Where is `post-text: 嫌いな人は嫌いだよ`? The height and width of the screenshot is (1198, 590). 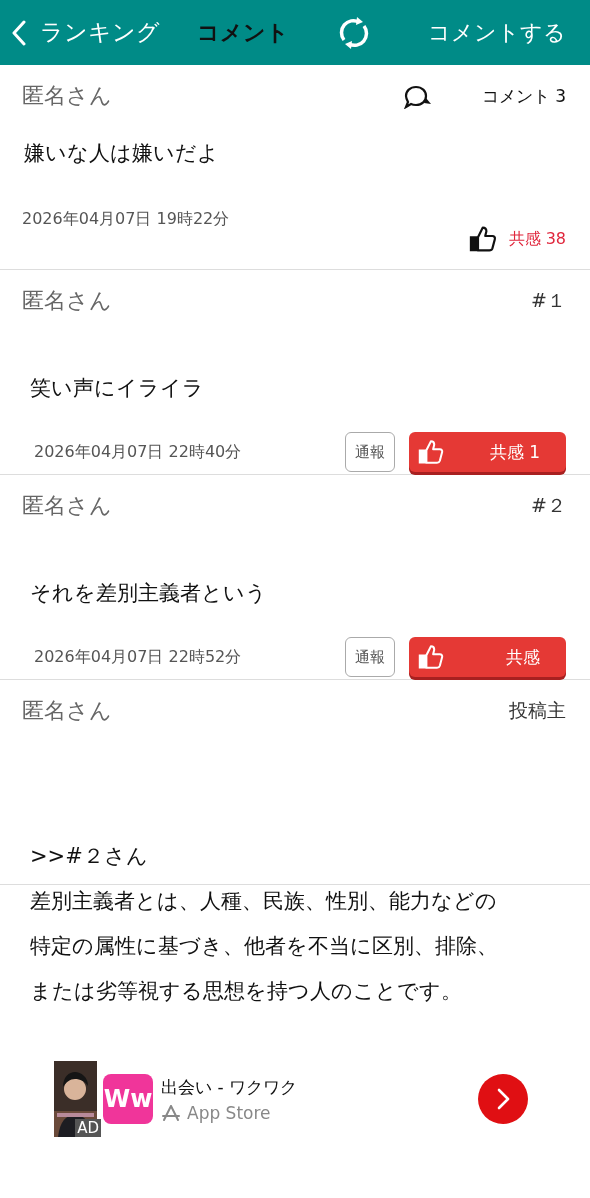
post-text: 嫌いな人は嫌いだよ is located at coordinates (121, 153).